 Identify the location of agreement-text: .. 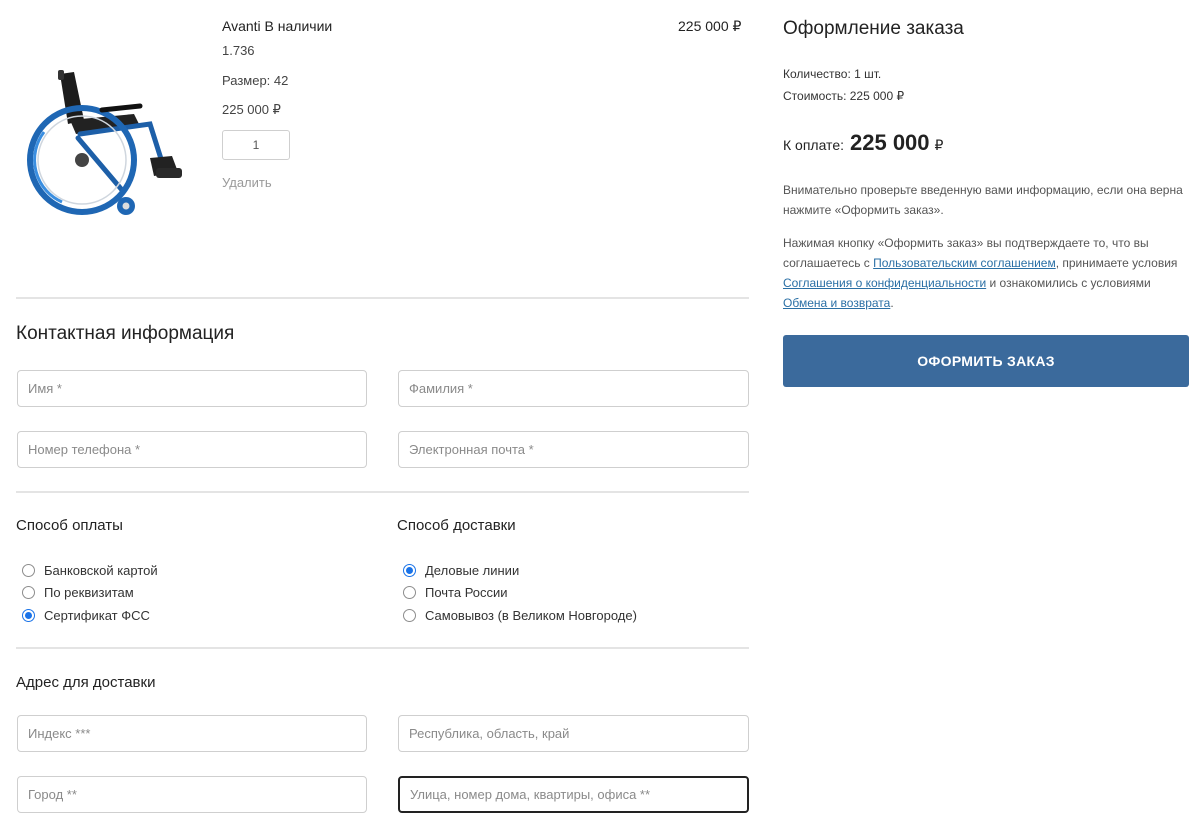
(892, 303).